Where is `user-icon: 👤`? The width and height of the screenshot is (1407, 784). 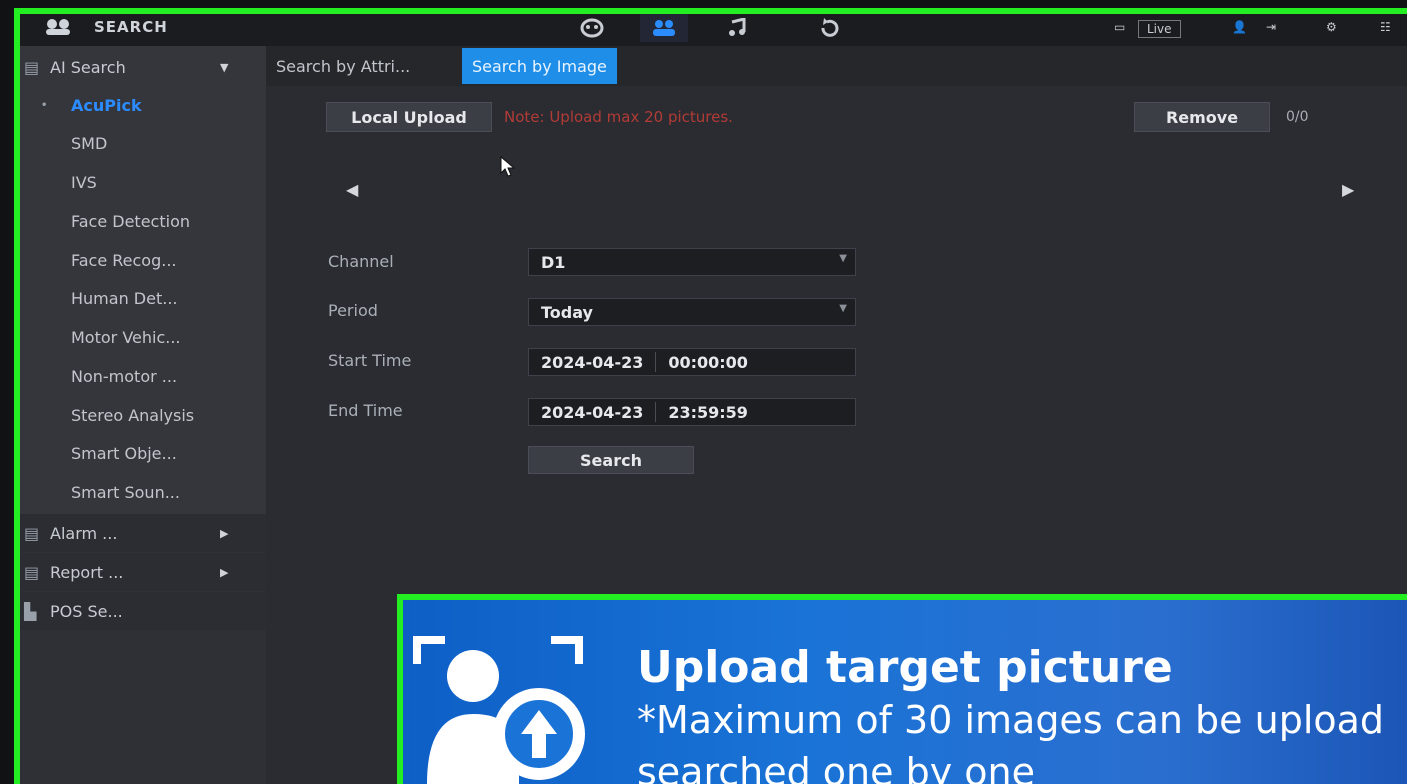 user-icon: 👤 is located at coordinates (1239, 29).